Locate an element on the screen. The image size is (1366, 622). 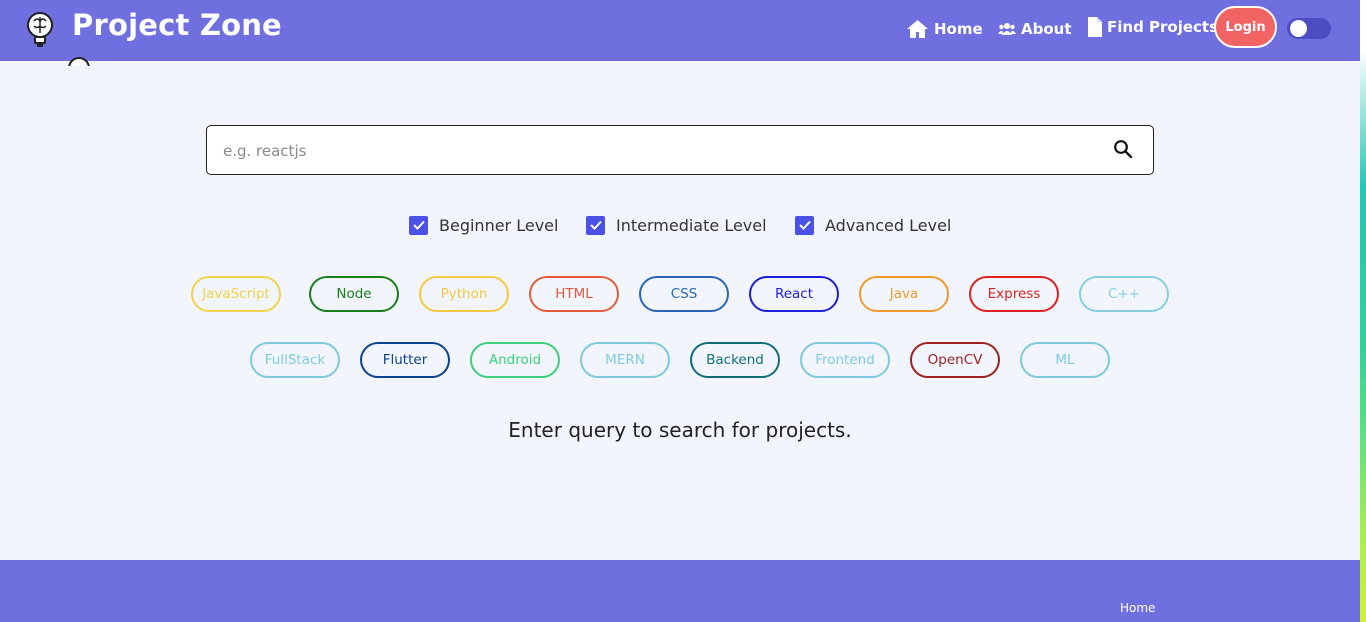
advanced-level-checkbox: Advanced Level is located at coordinates (873, 225).